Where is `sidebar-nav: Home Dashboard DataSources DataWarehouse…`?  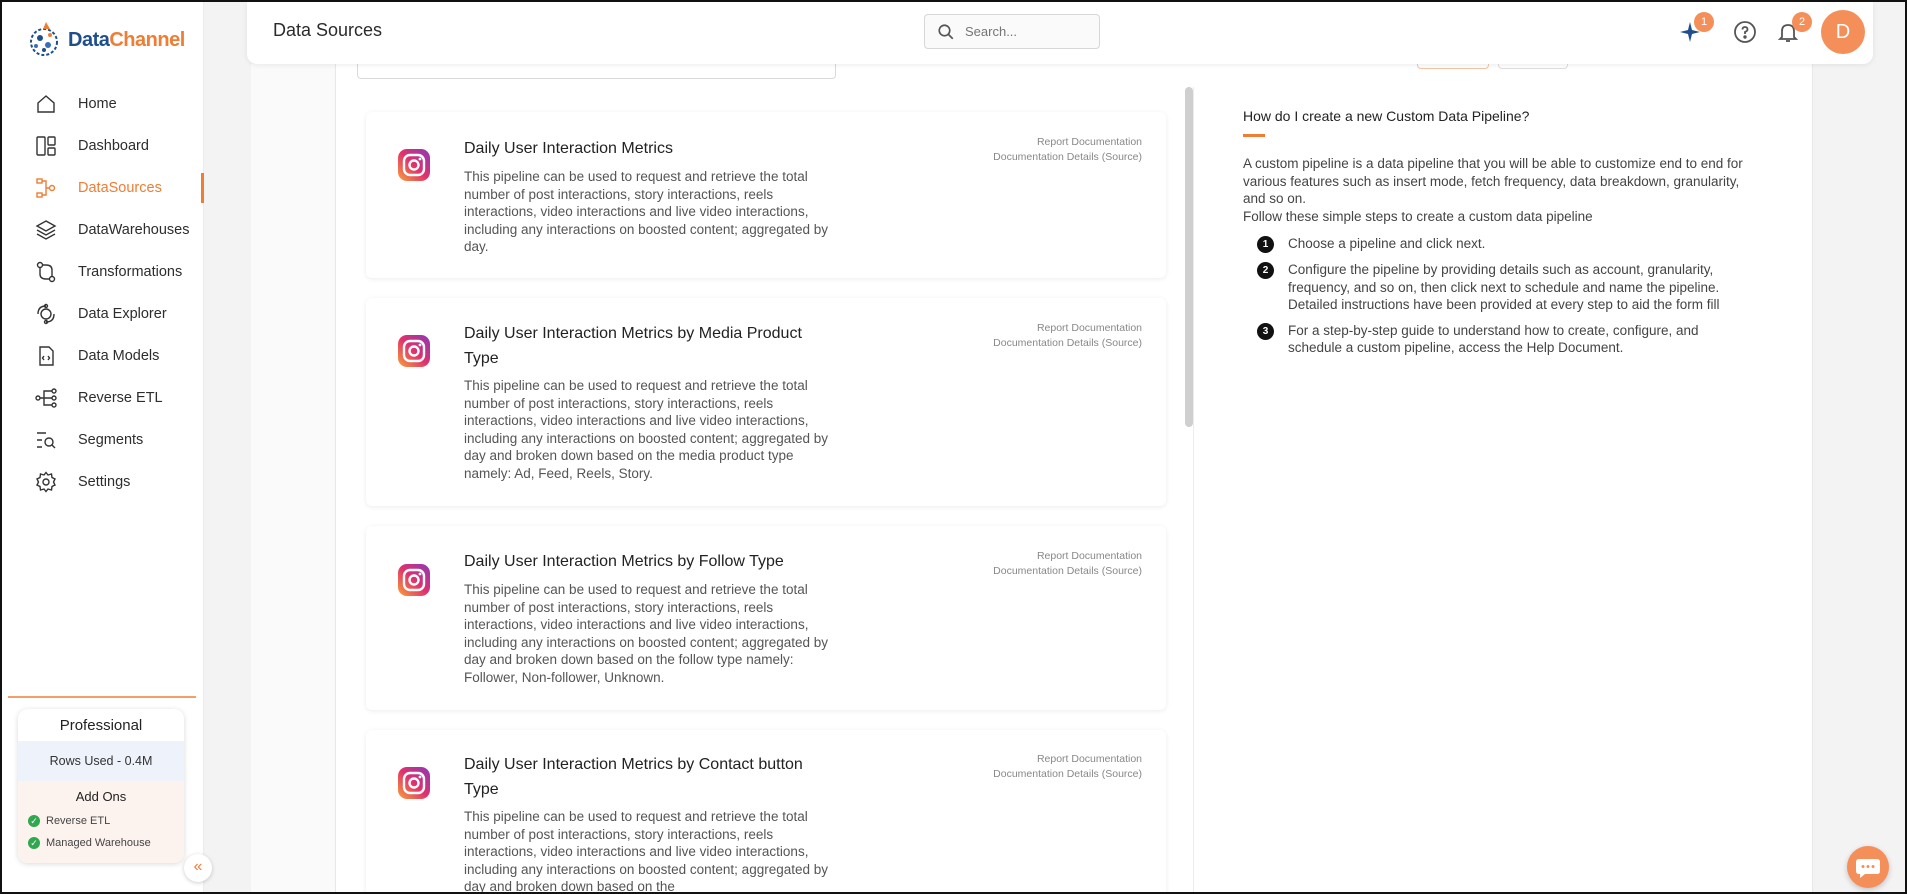 sidebar-nav: Home Dashboard DataSources DataWarehouse… is located at coordinates (103, 293).